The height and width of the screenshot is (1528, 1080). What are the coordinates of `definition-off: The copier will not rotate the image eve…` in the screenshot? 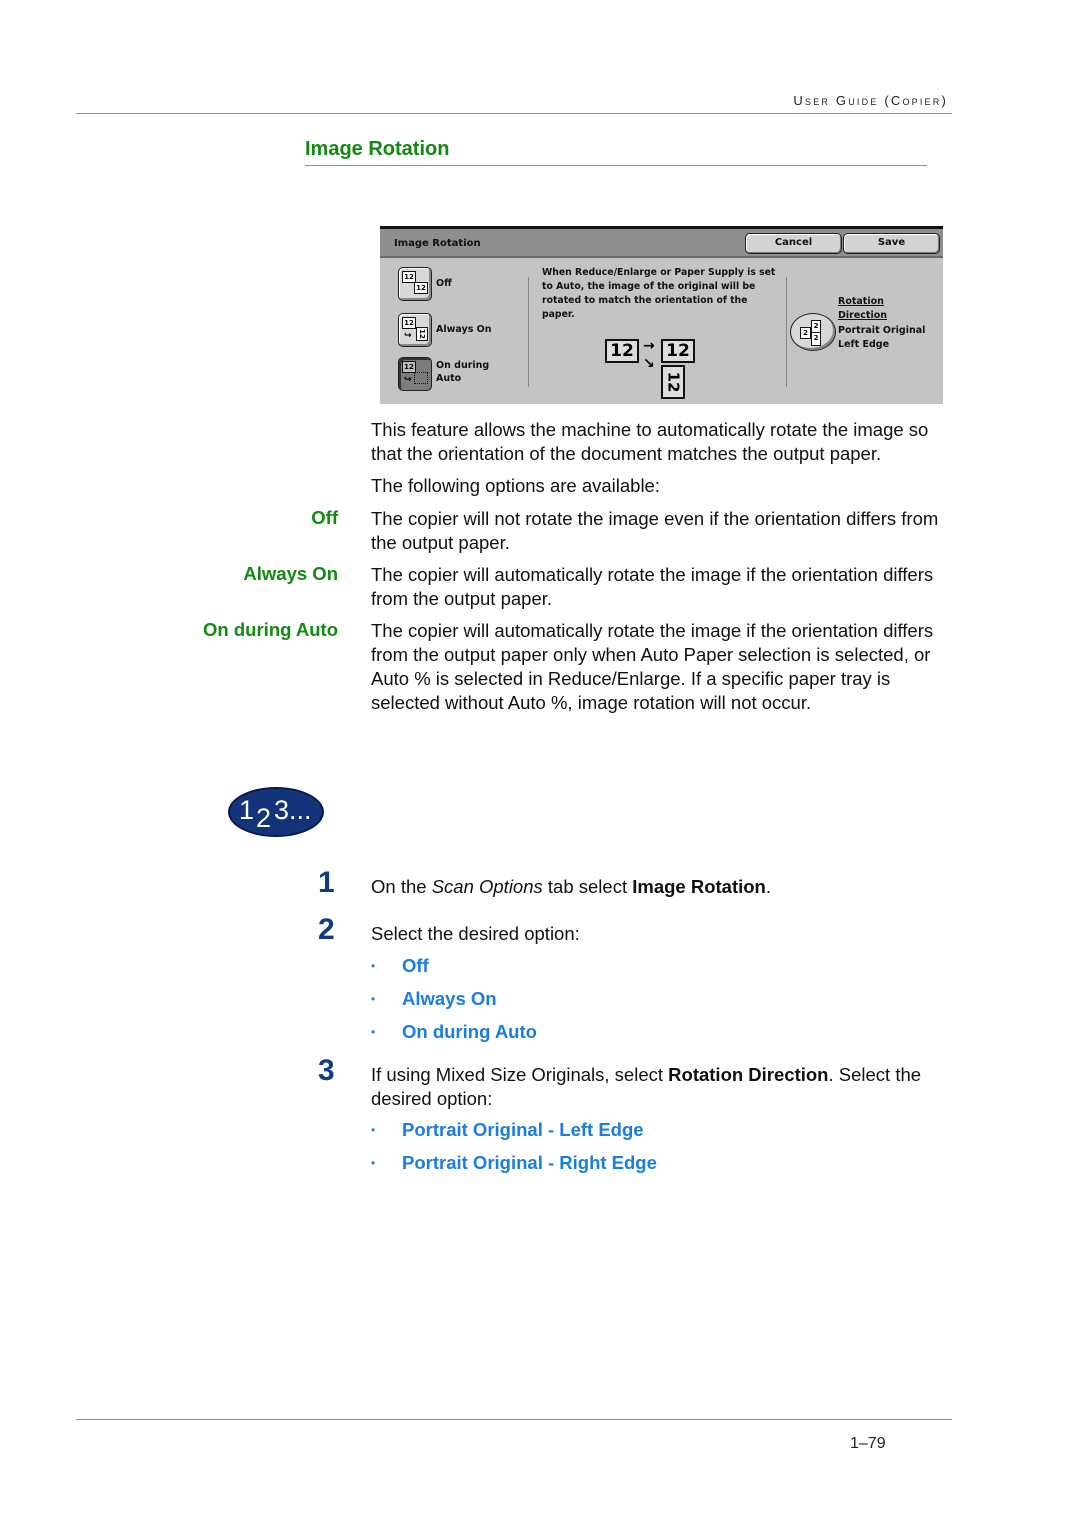 It's located at (655, 530).